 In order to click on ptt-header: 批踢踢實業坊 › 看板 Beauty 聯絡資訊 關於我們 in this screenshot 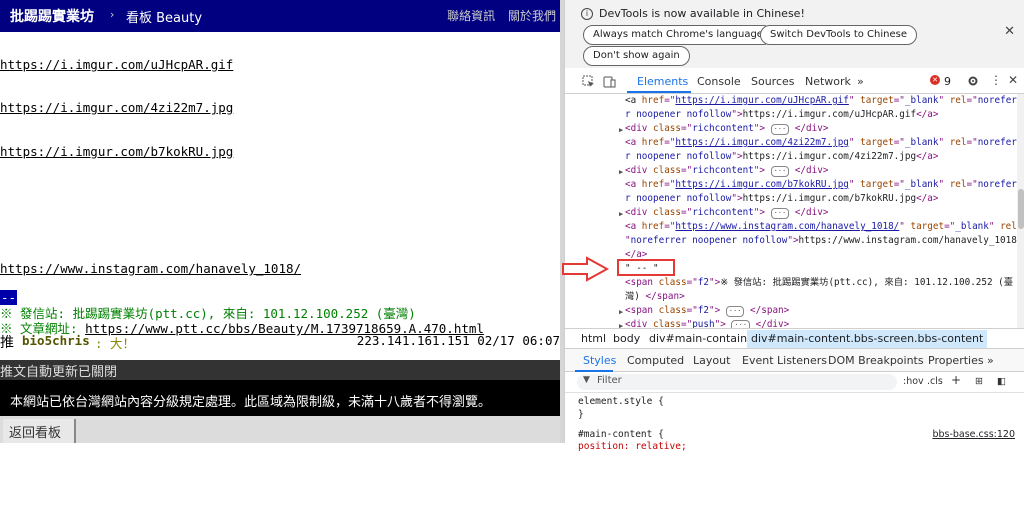, I will do `click(280, 16)`.